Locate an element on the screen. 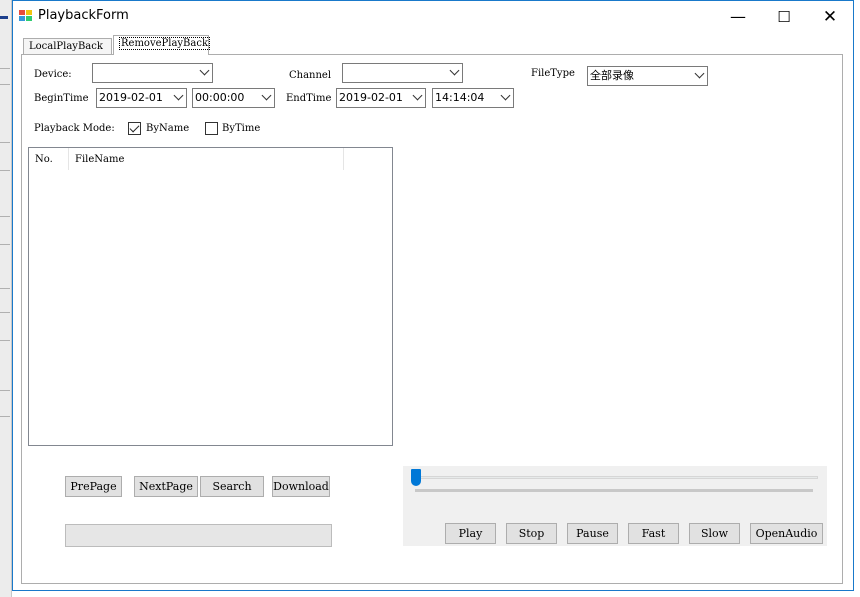 The width and height of the screenshot is (860, 597). column-header-no: No. is located at coordinates (49, 159).